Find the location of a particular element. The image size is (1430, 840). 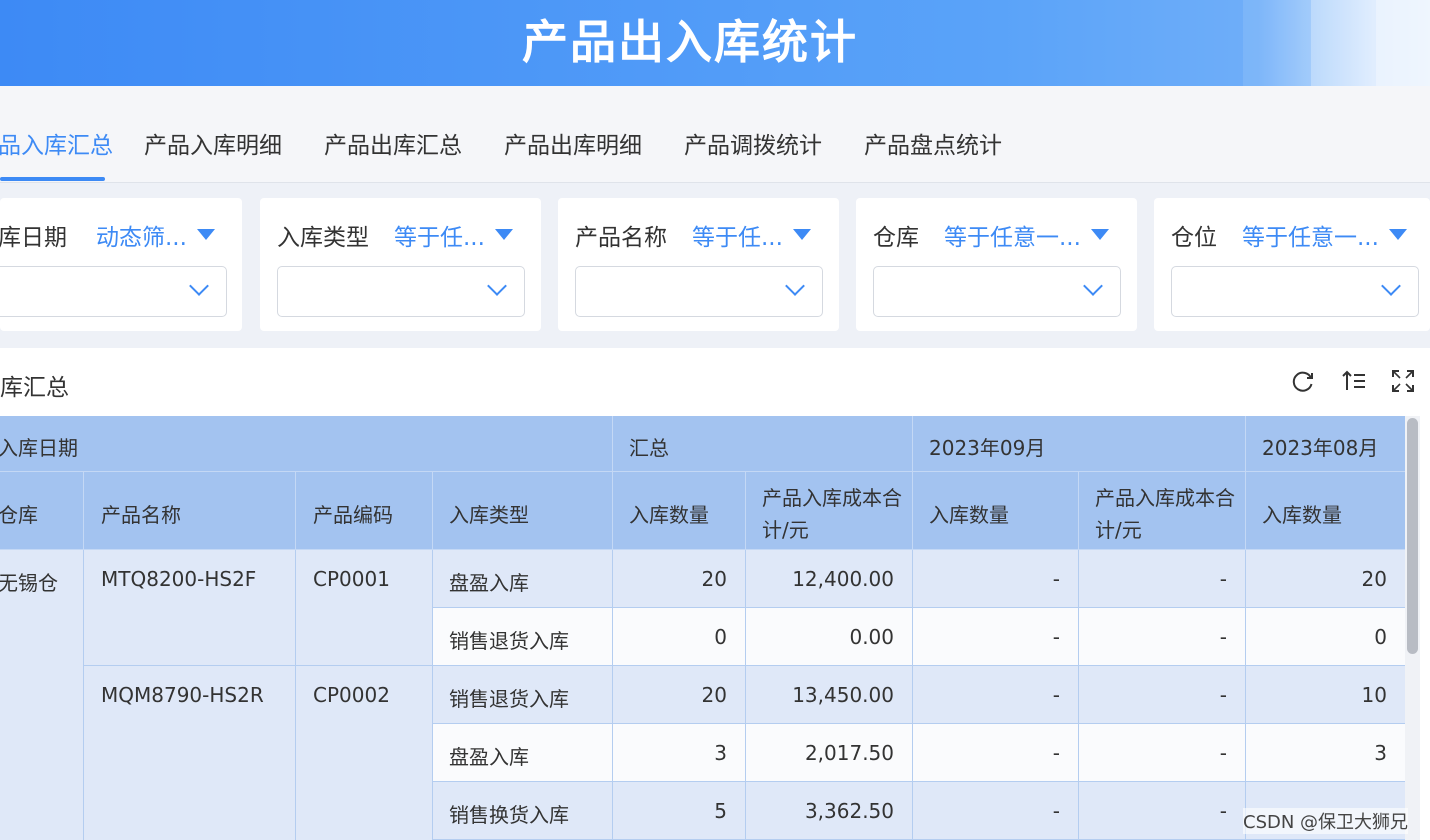

cell-product-name: MQM8790-HS2R is located at coordinates (190, 753).